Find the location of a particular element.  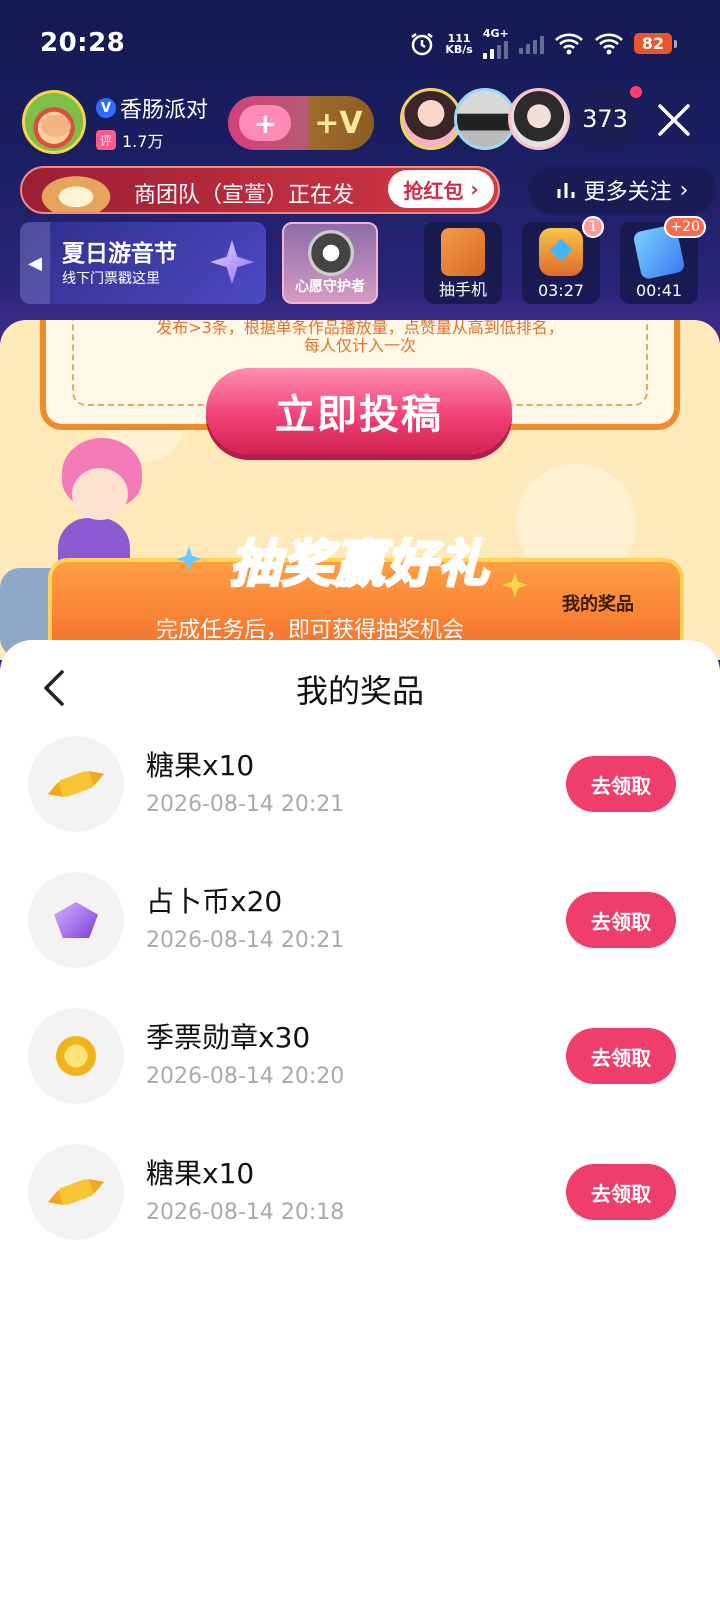

top-viewers is located at coordinates (485, 119).